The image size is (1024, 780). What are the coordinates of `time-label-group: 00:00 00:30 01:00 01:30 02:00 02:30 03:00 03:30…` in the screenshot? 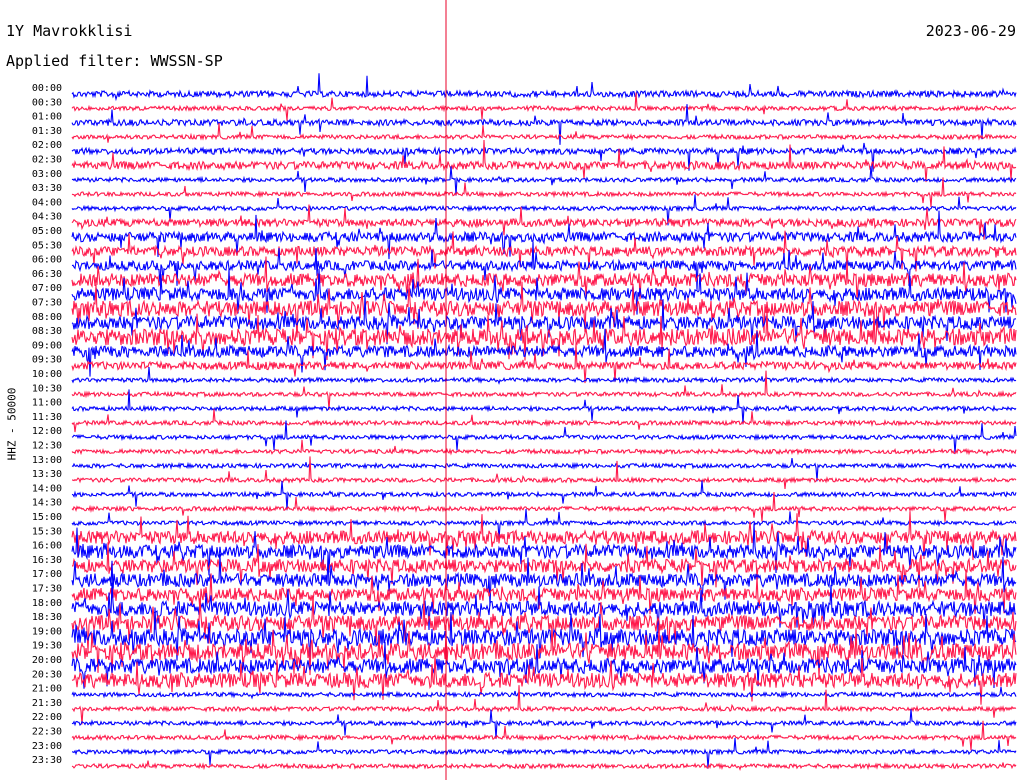 It's located at (47, 424).